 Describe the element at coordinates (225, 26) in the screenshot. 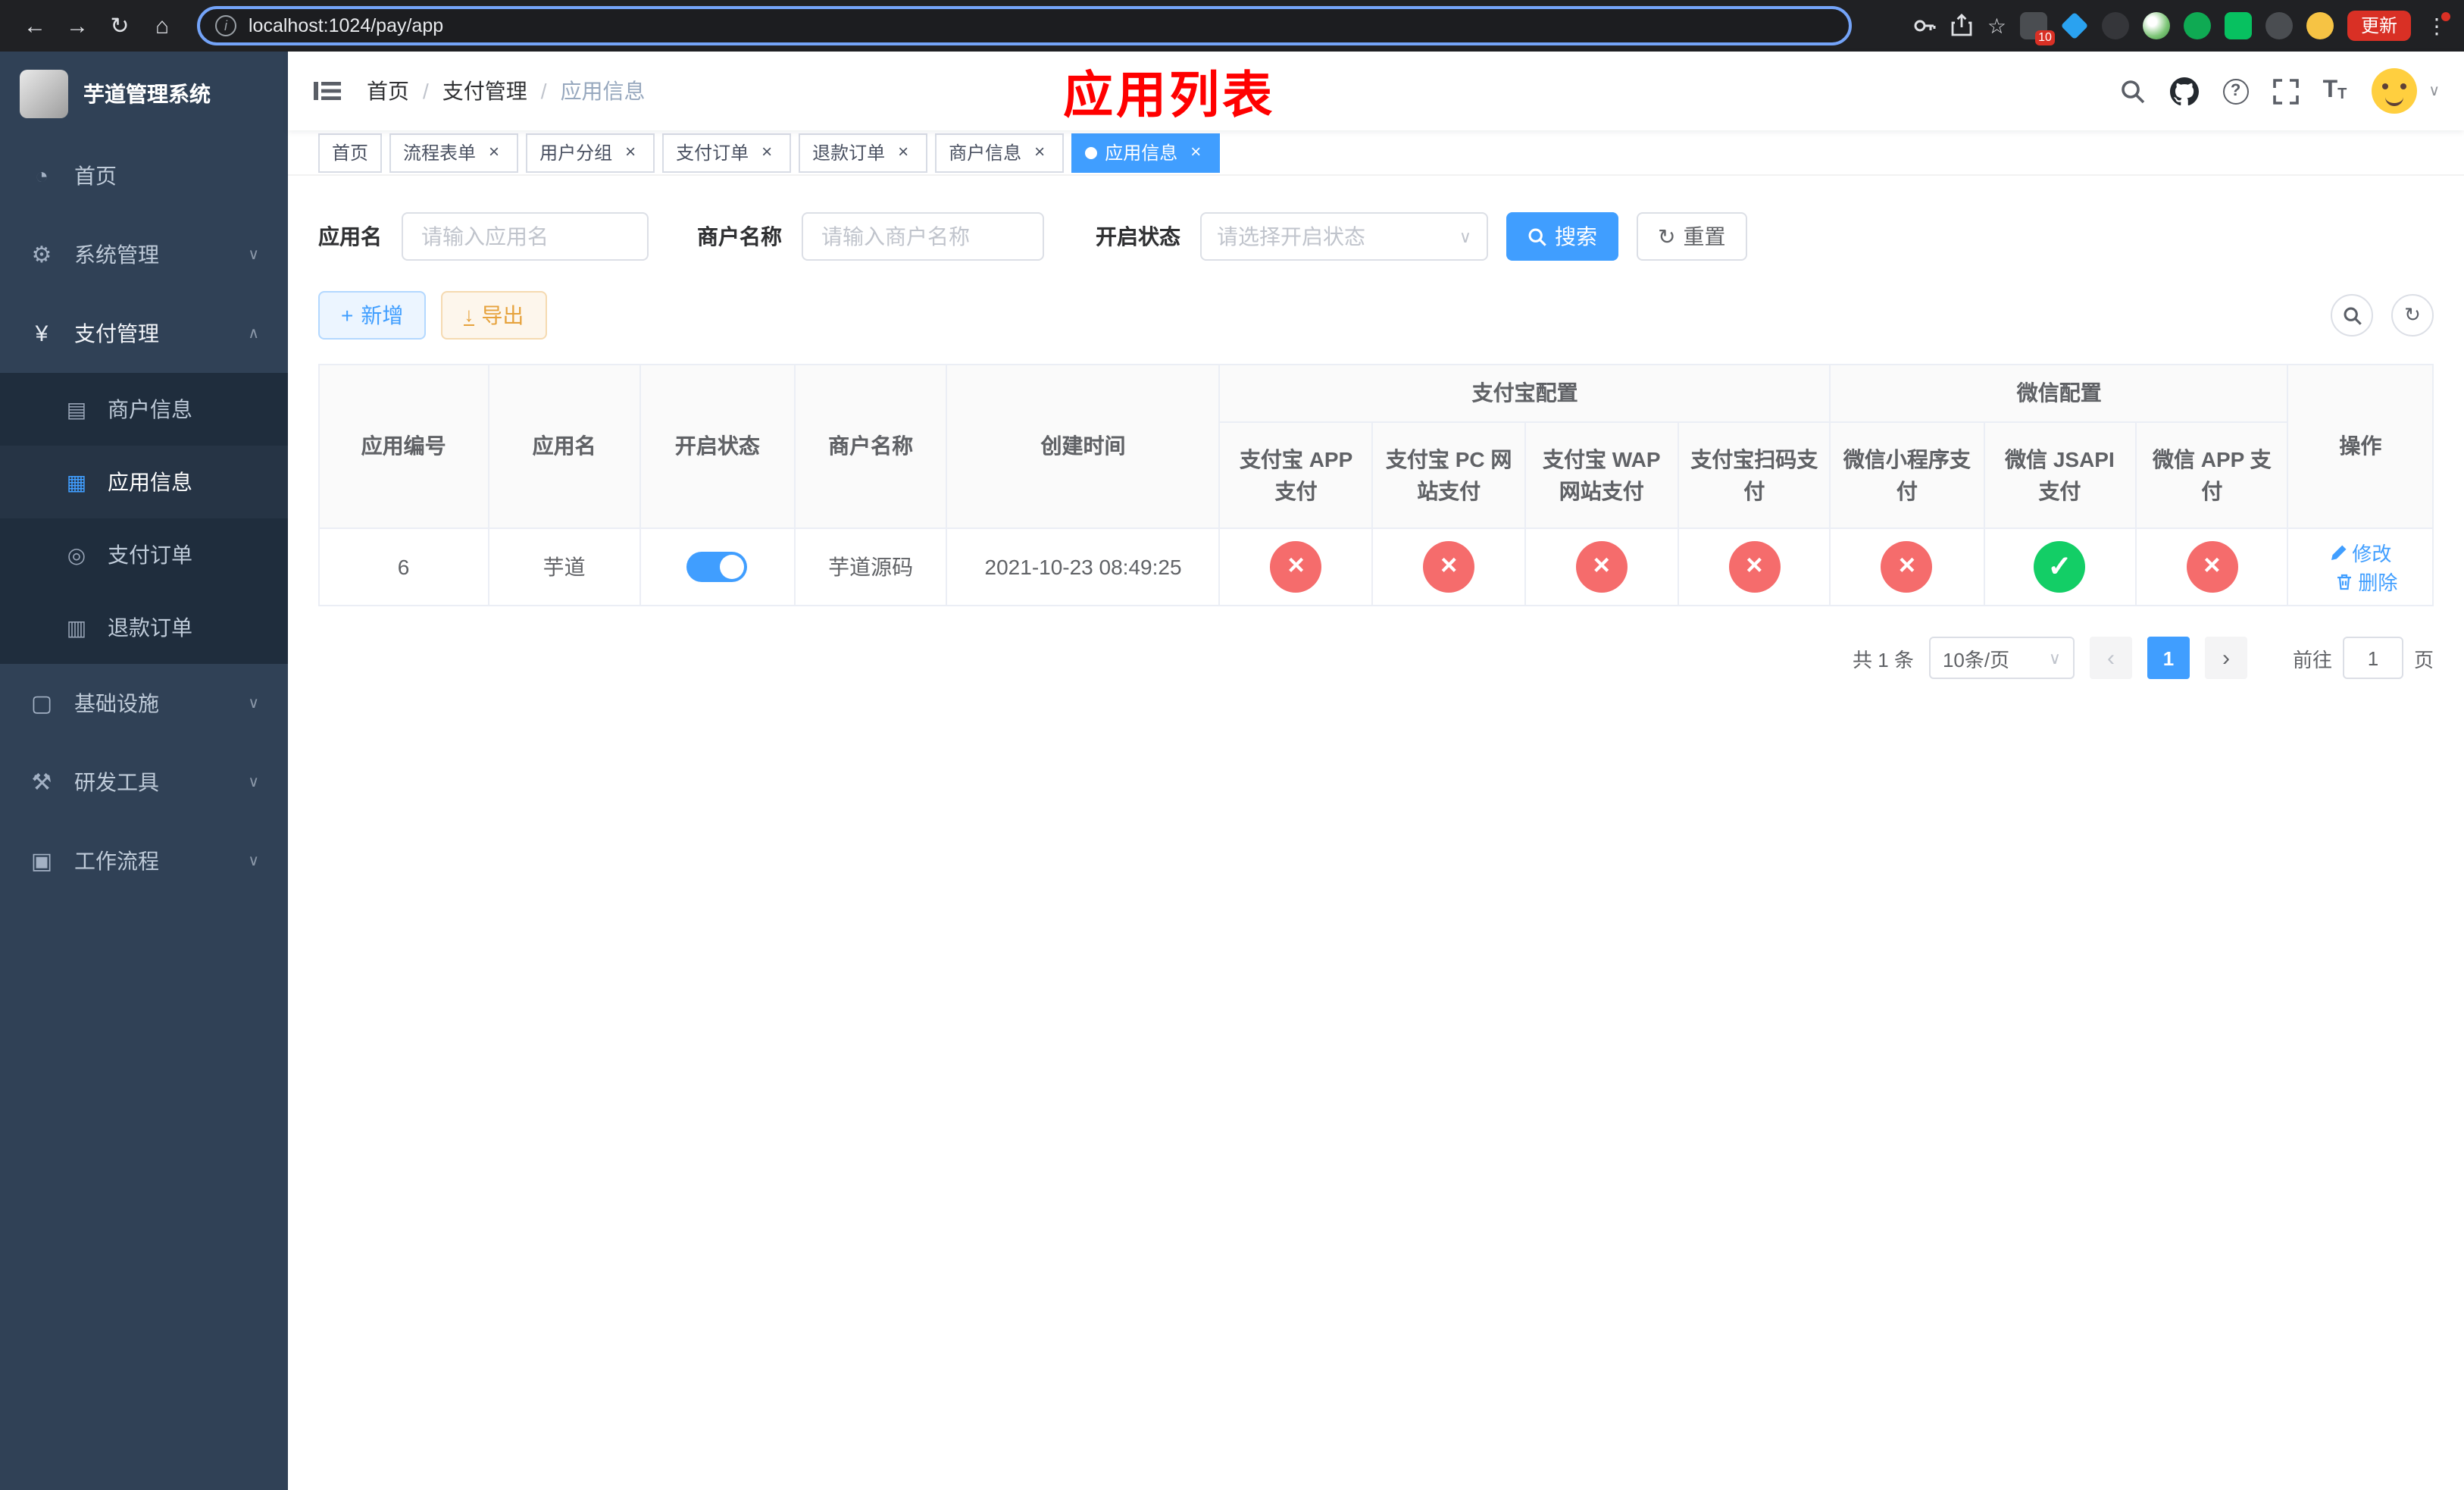

I see `site-info-icon: i` at that location.